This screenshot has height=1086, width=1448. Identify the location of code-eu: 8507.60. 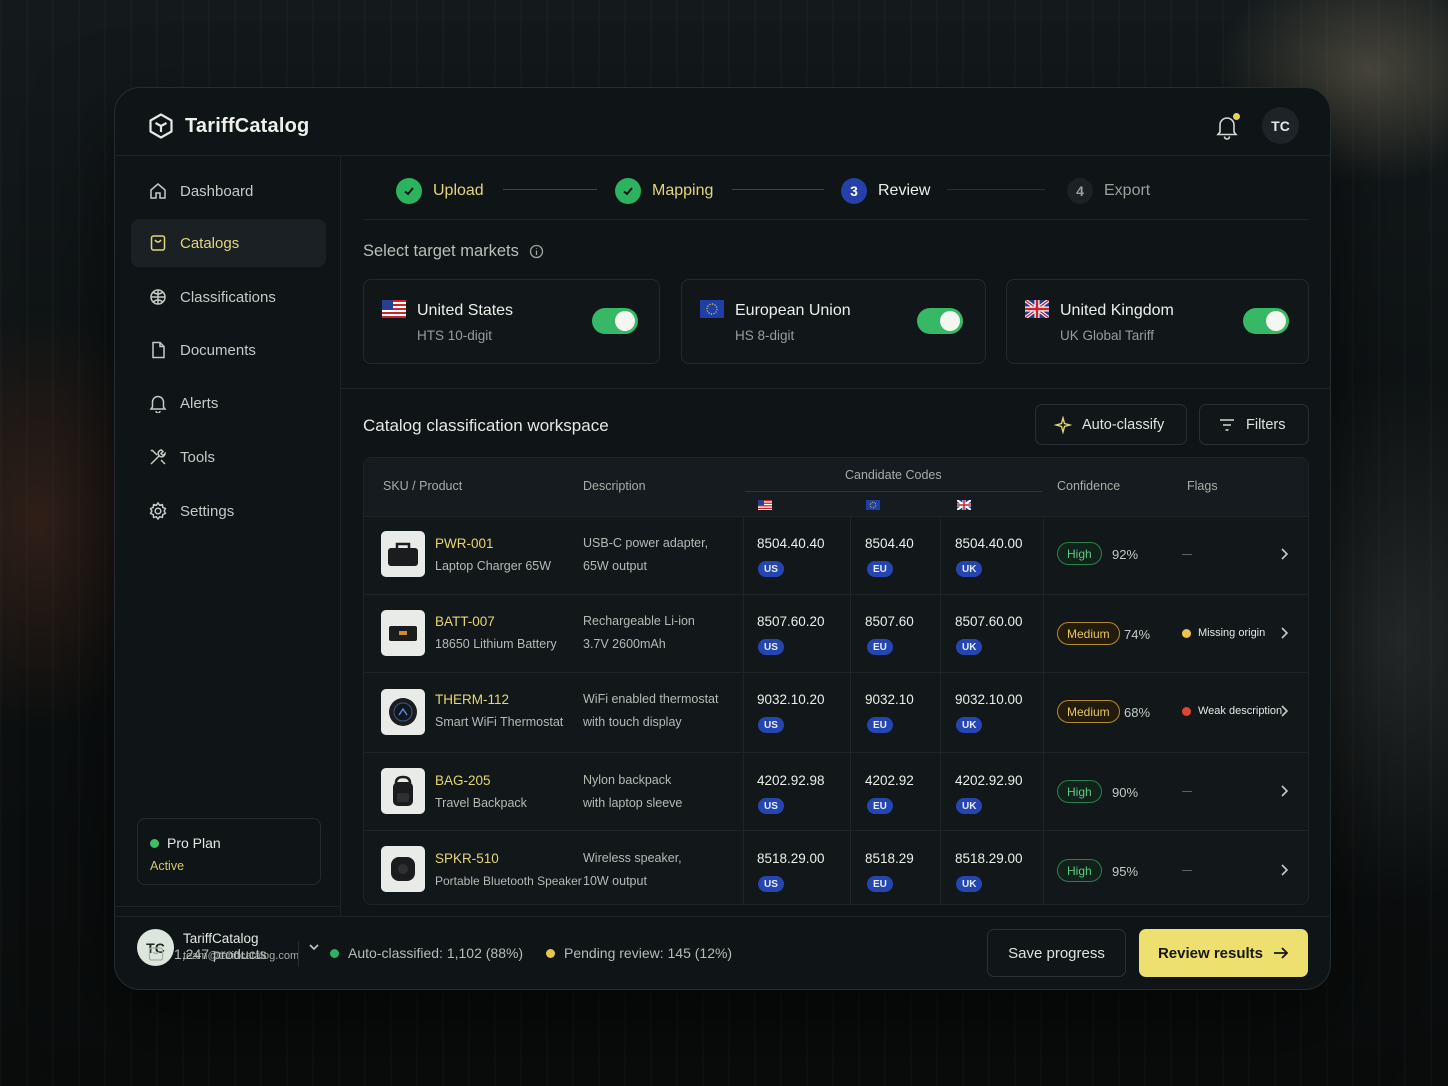
(889, 621).